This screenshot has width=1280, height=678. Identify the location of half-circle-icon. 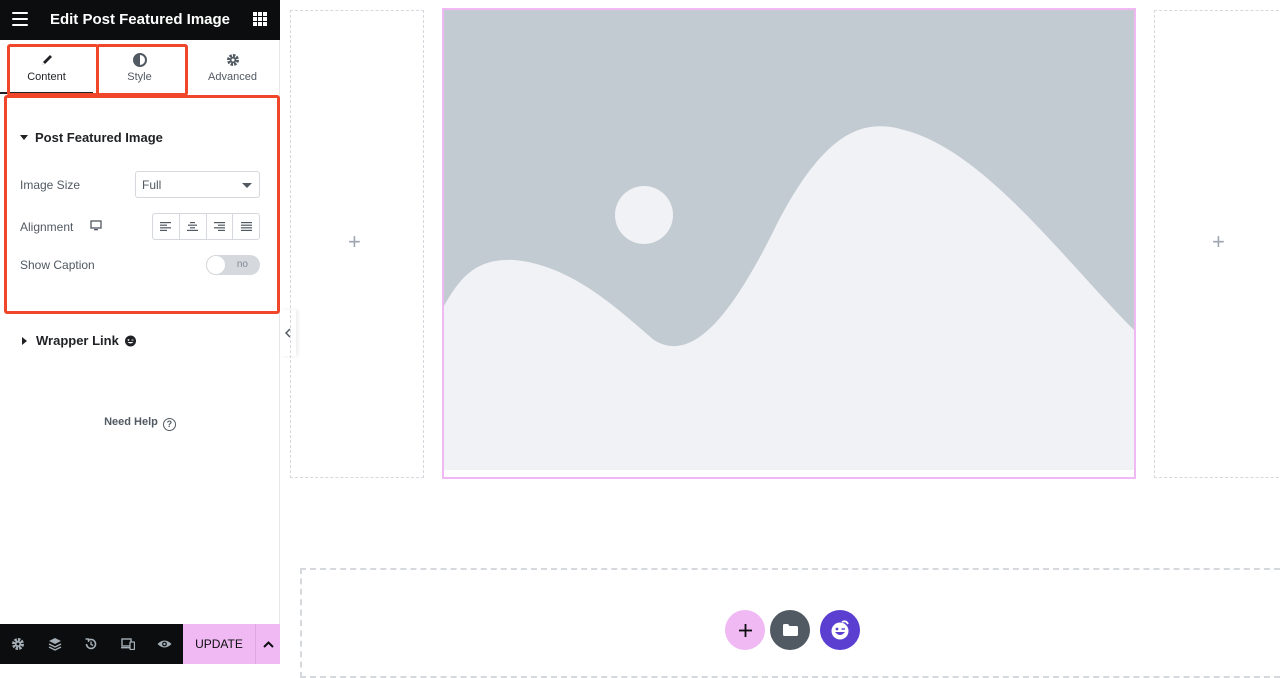
(139, 60).